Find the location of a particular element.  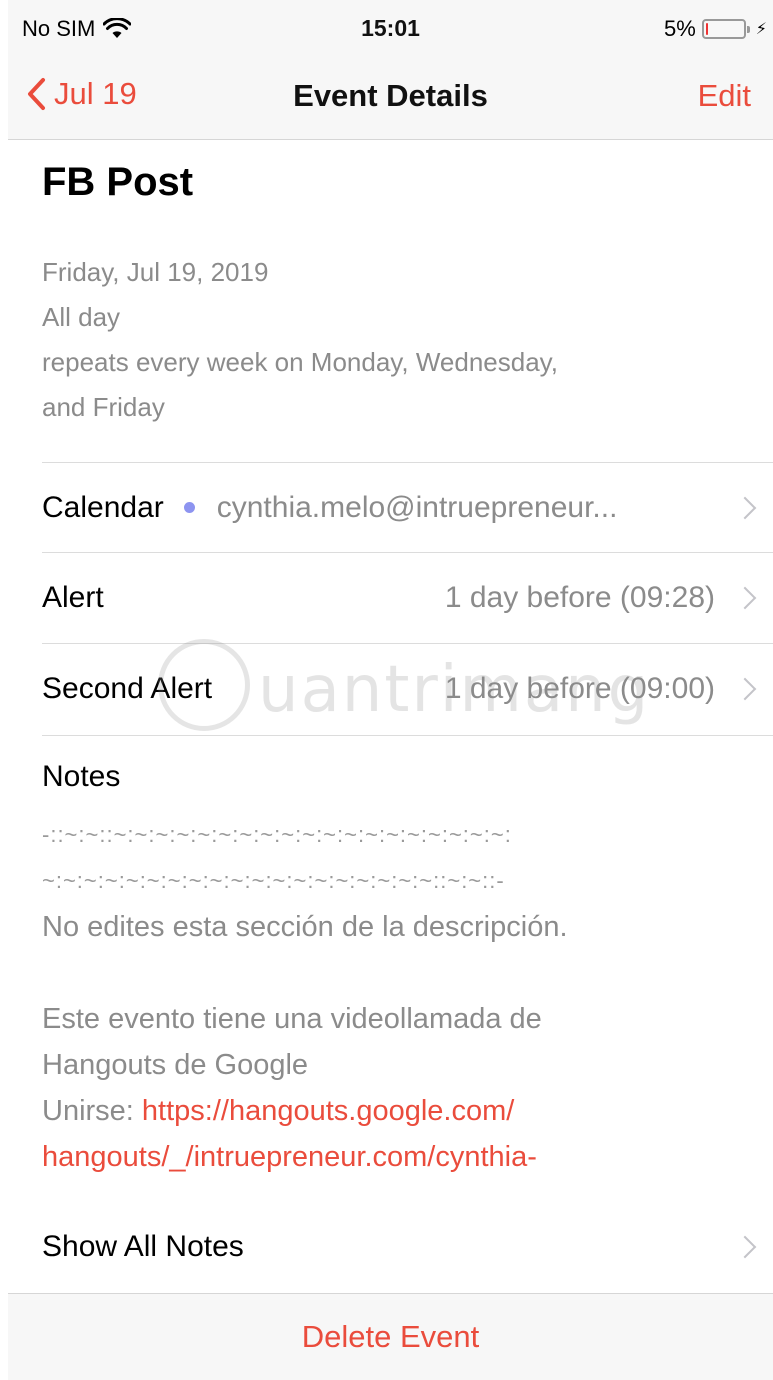

chevron-left-icon is located at coordinates (36, 94).